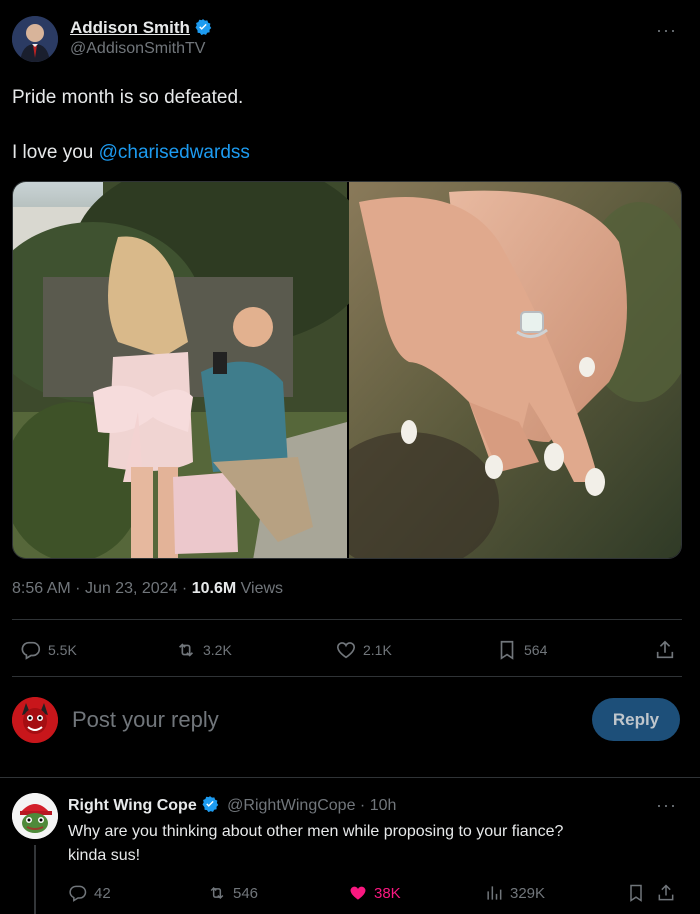 The width and height of the screenshot is (700, 914). I want to click on mention-link: @charisedwardss, so click(174, 152).